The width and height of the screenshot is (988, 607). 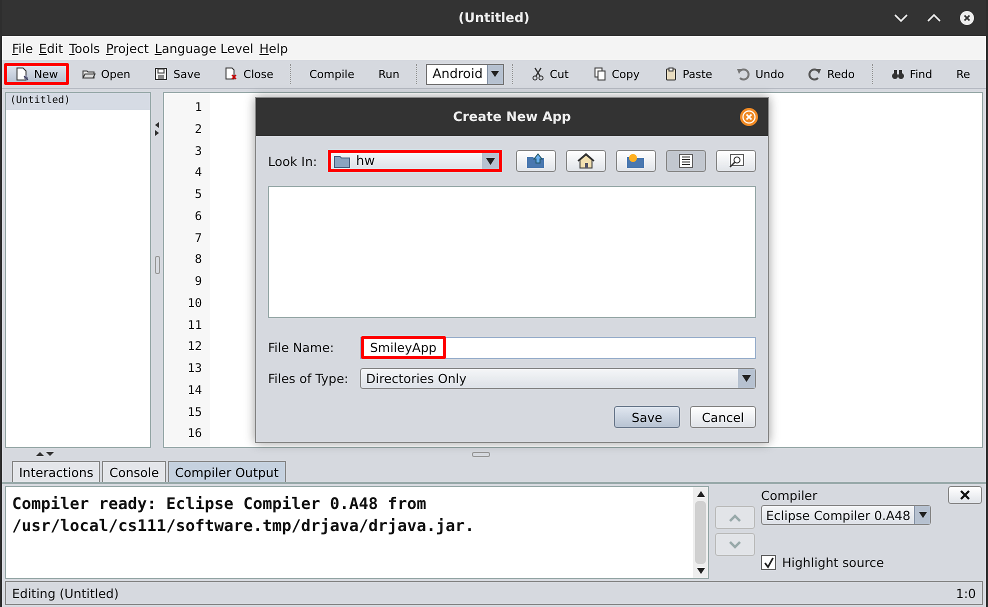 I want to click on menu-item: Help, so click(x=273, y=48).